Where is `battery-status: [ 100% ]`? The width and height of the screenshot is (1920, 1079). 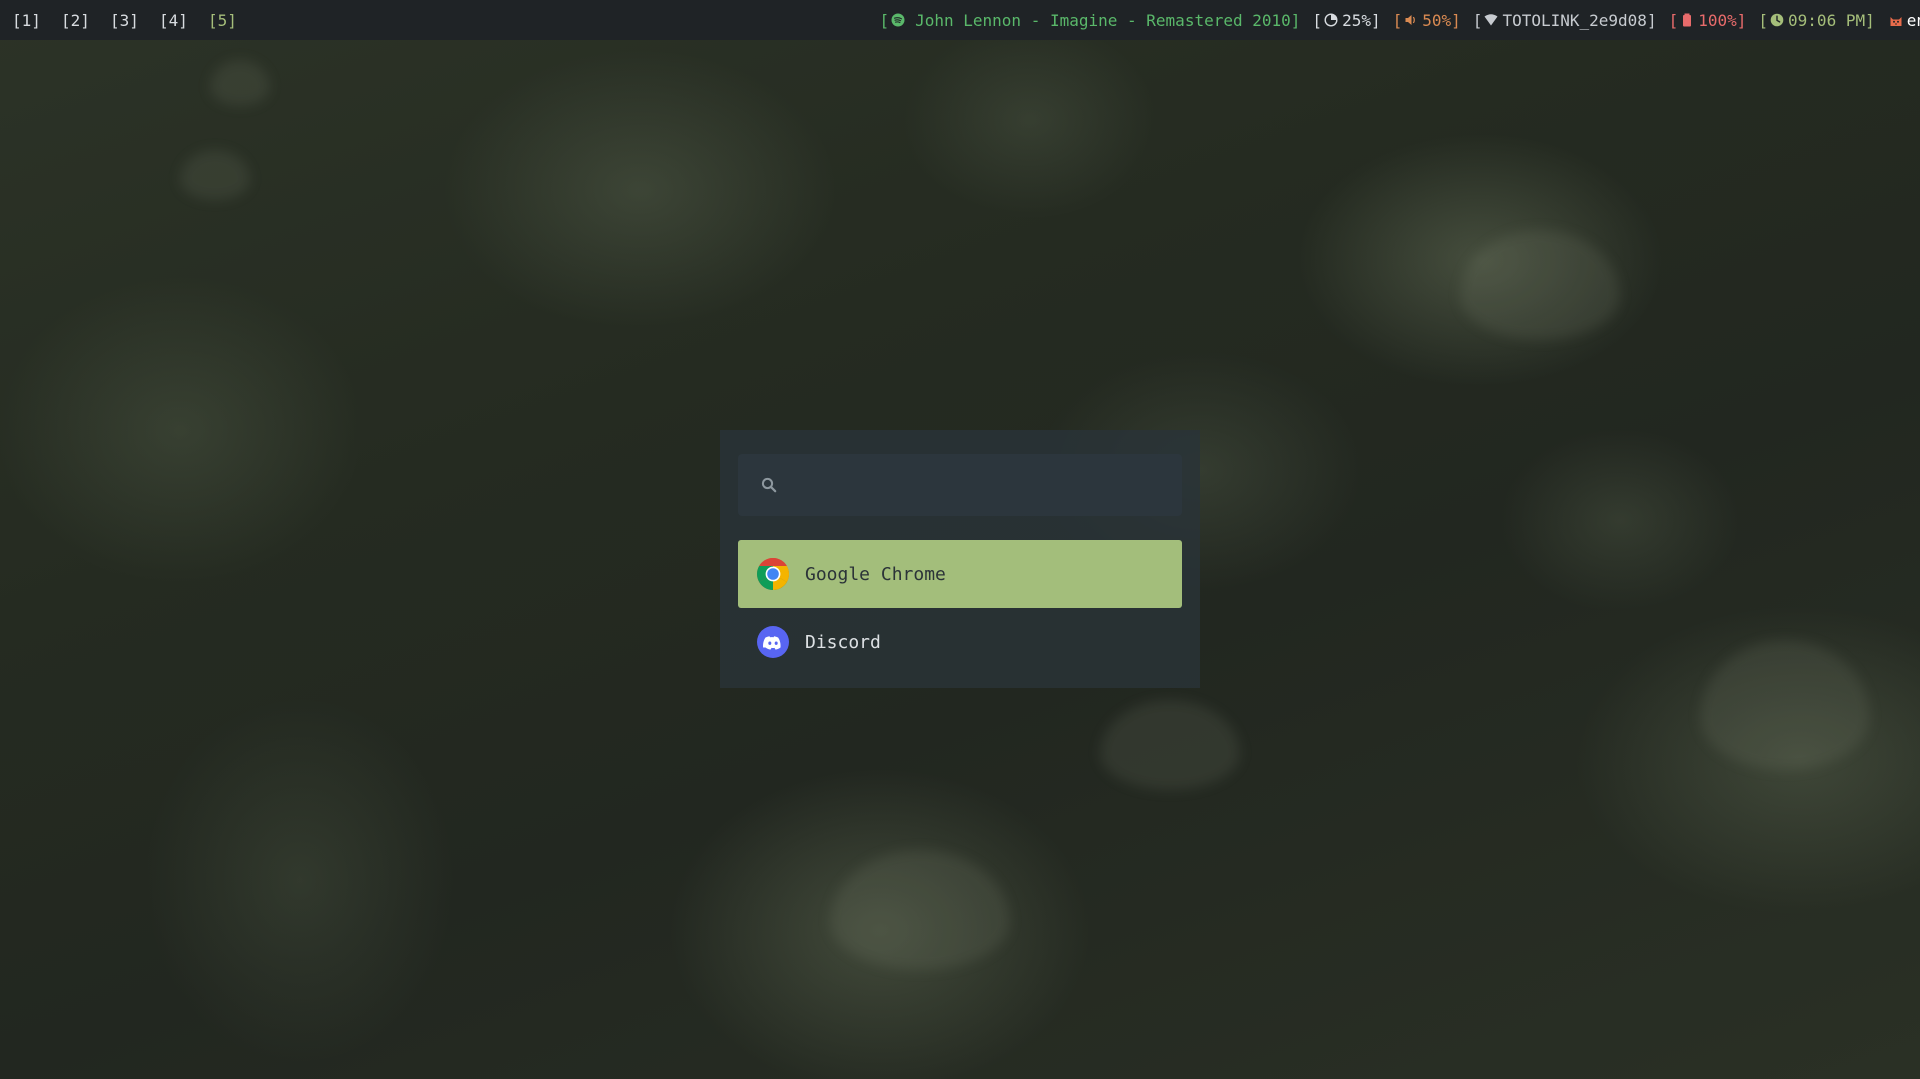
battery-status: [ 100% ] is located at coordinates (1708, 20).